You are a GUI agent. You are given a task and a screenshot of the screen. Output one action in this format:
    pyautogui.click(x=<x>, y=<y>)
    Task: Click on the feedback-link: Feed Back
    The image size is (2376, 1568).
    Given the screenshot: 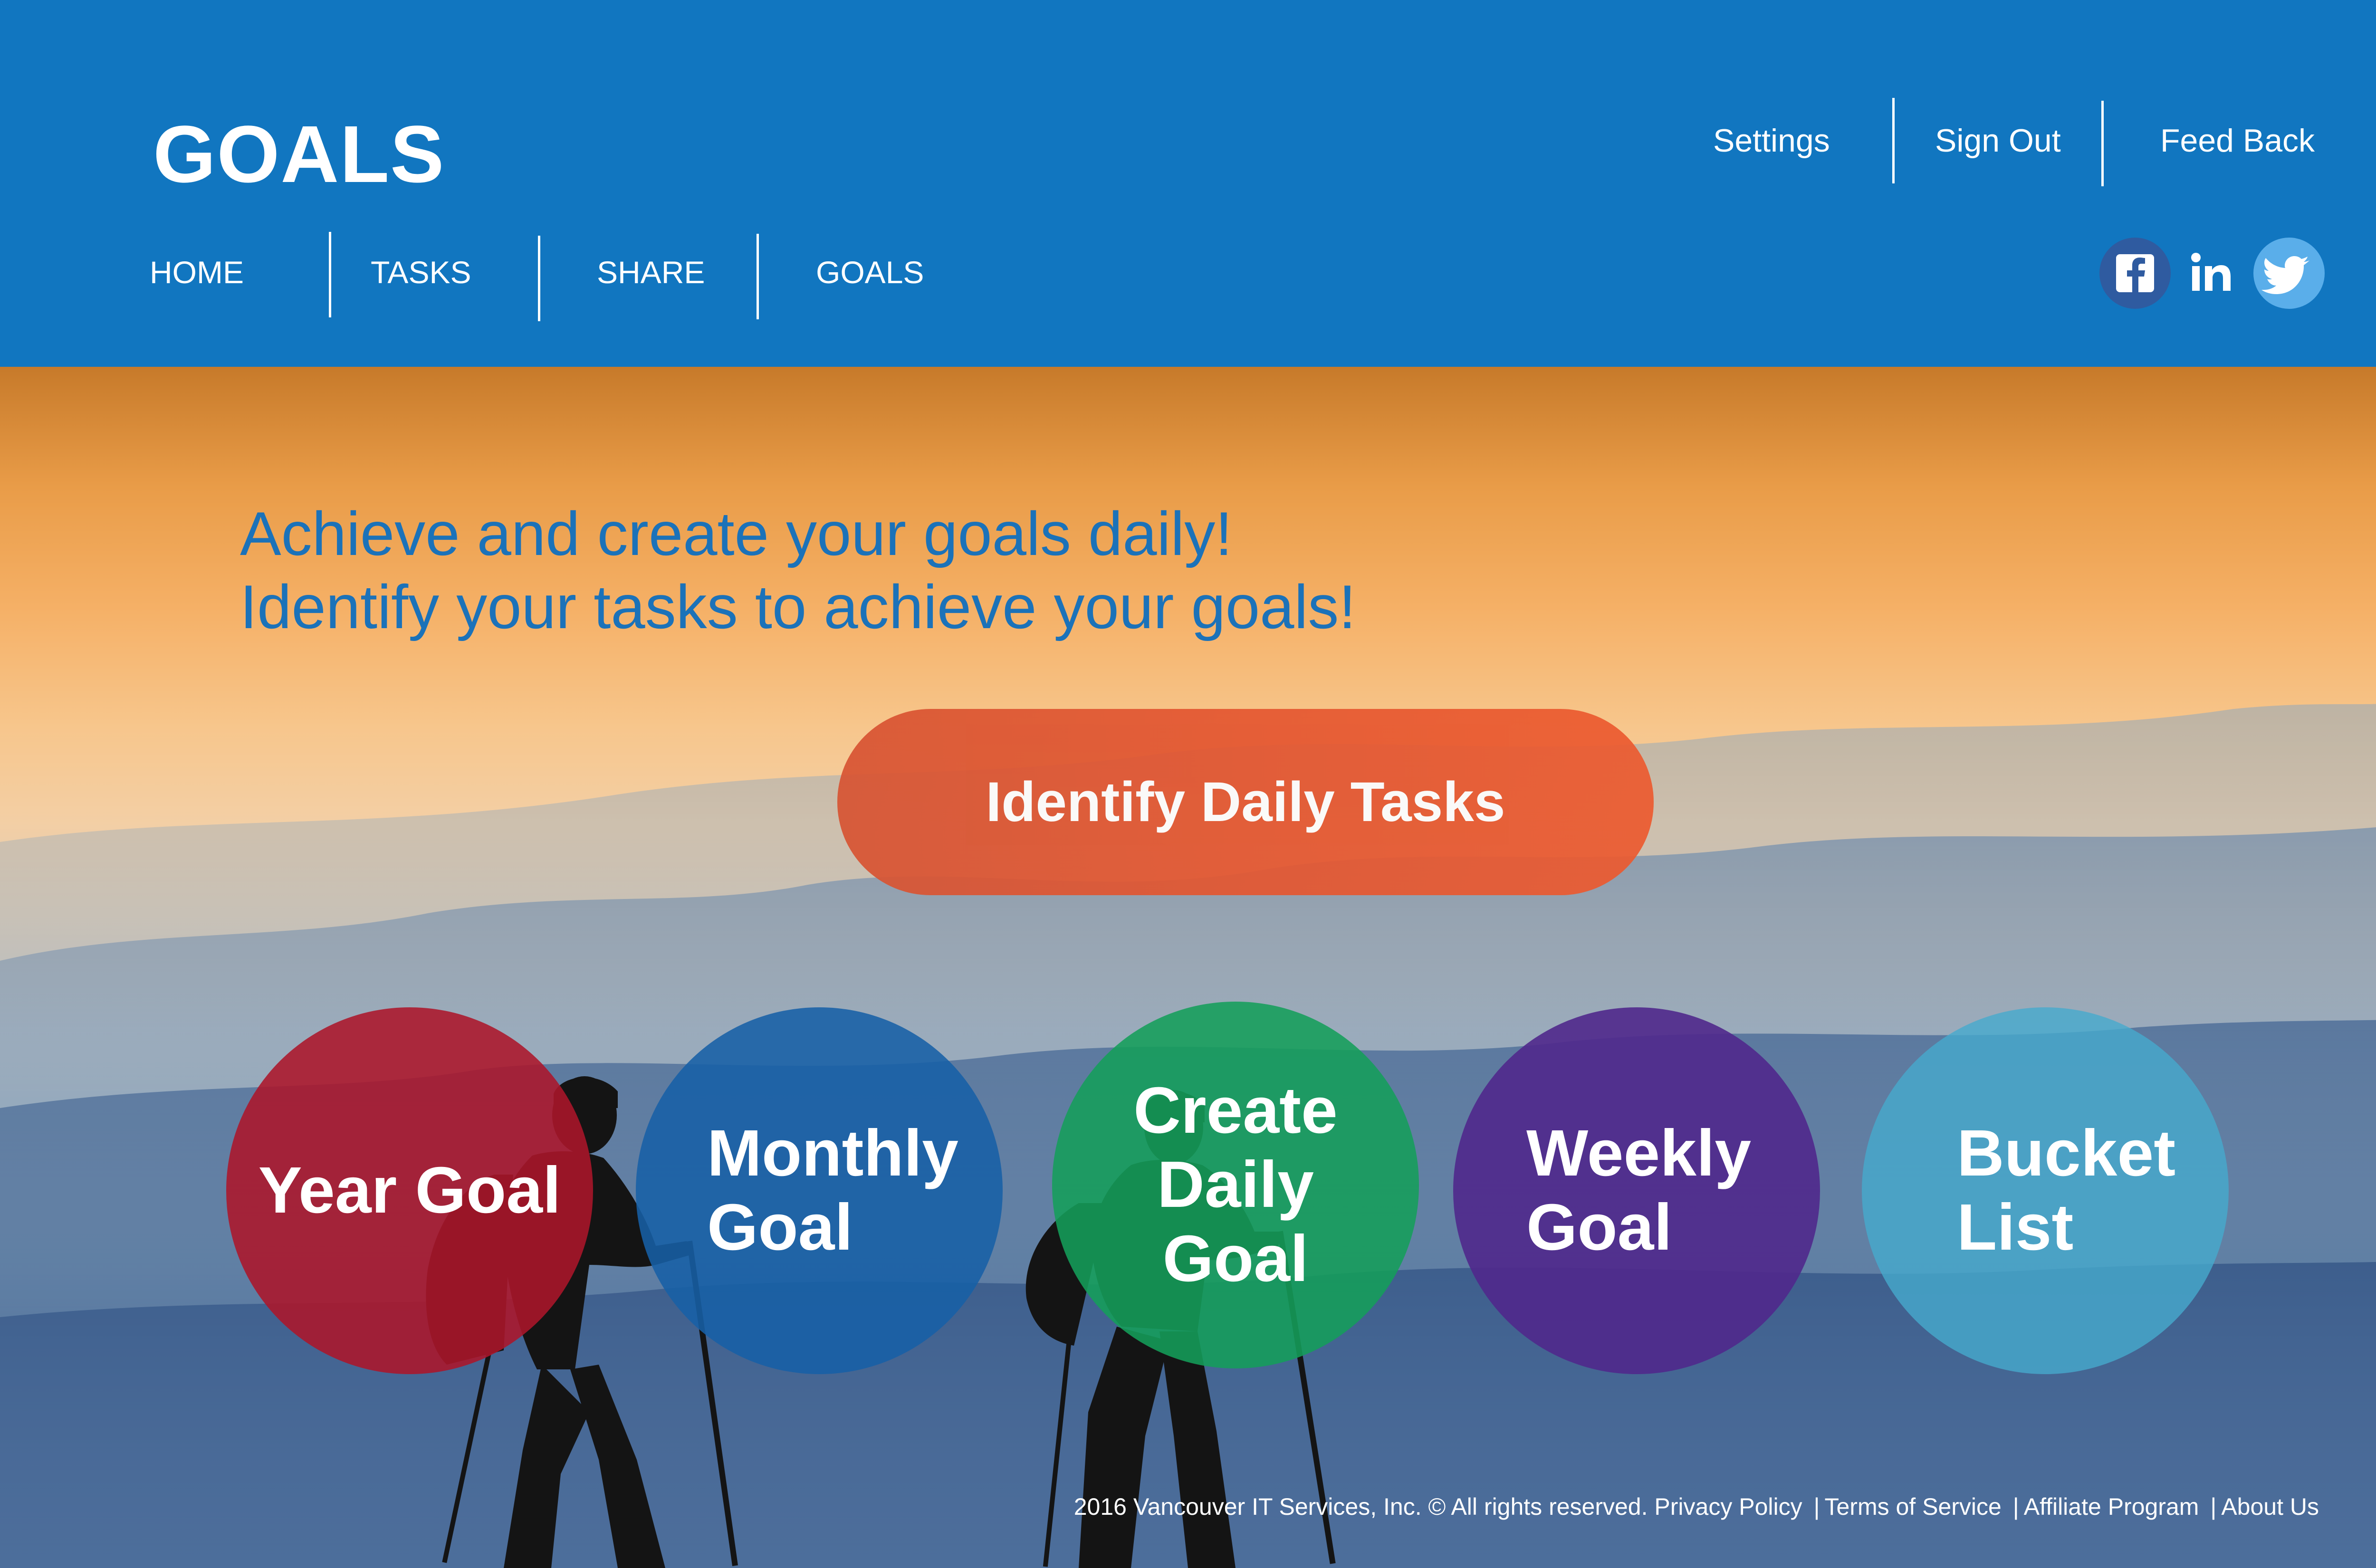 What is the action you would take?
    pyautogui.click(x=2237, y=141)
    